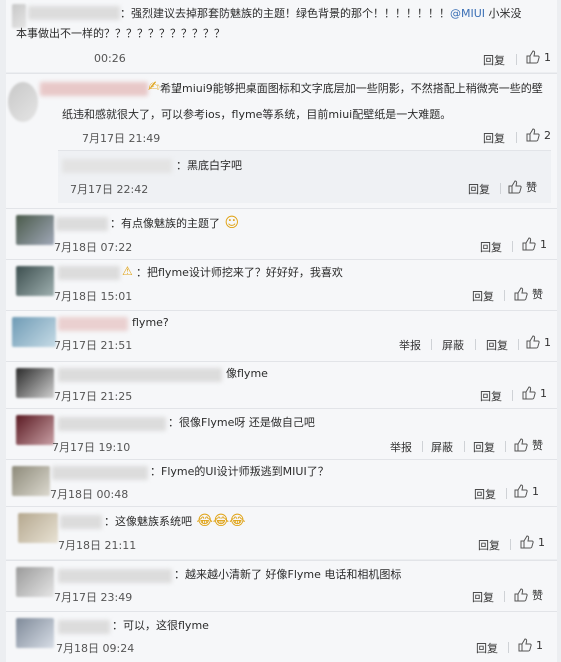  What do you see at coordinates (281, 384) in the screenshot?
I see `comment-row: 像flyme 7月17日 21:25 回复 1` at bounding box center [281, 384].